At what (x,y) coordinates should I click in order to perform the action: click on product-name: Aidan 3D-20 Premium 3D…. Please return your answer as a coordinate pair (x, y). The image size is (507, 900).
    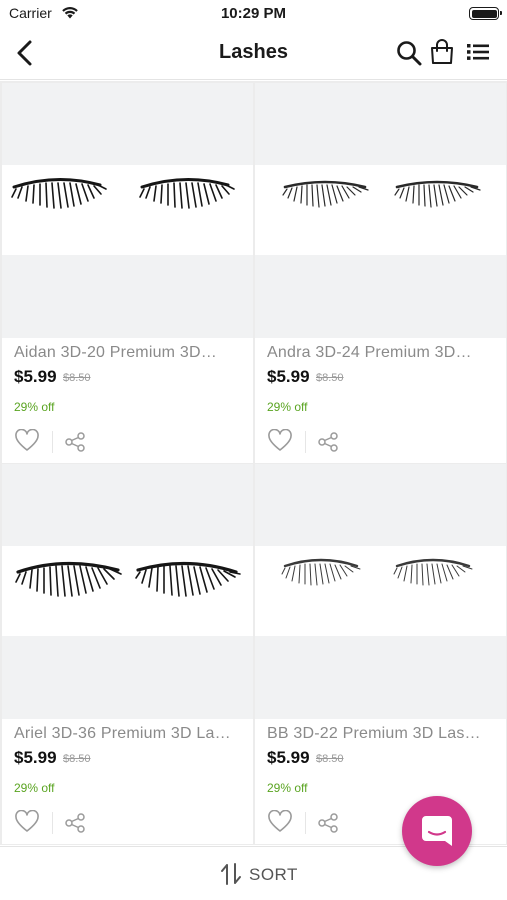
    Looking at the image, I should click on (130, 353).